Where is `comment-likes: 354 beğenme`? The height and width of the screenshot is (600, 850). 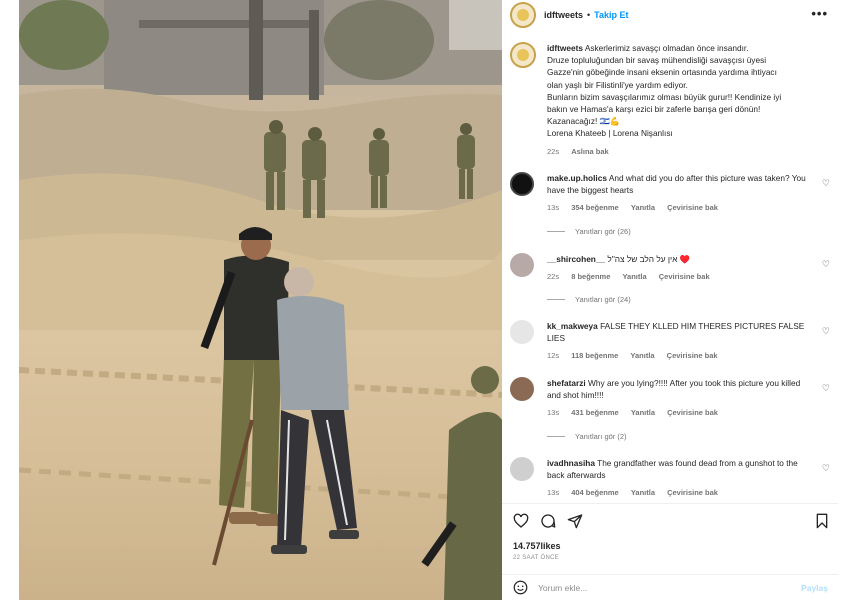
comment-likes: 354 beğenme is located at coordinates (595, 207).